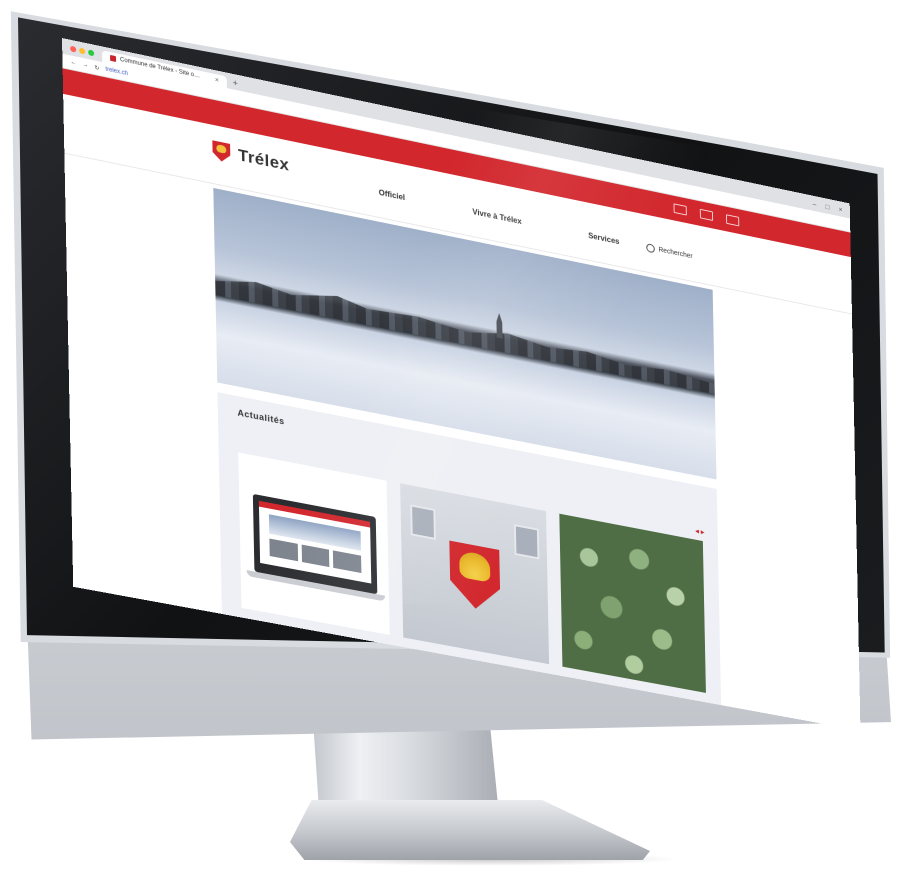 Image resolution: width=900 pixels, height=870 pixels. I want to click on tree-line, so click(465, 333).